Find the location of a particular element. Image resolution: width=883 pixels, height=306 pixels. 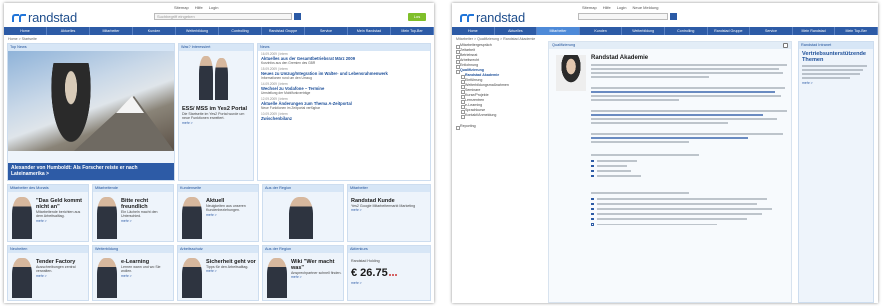

toplink-new: Neue Meldung is located at coordinates (646, 7).